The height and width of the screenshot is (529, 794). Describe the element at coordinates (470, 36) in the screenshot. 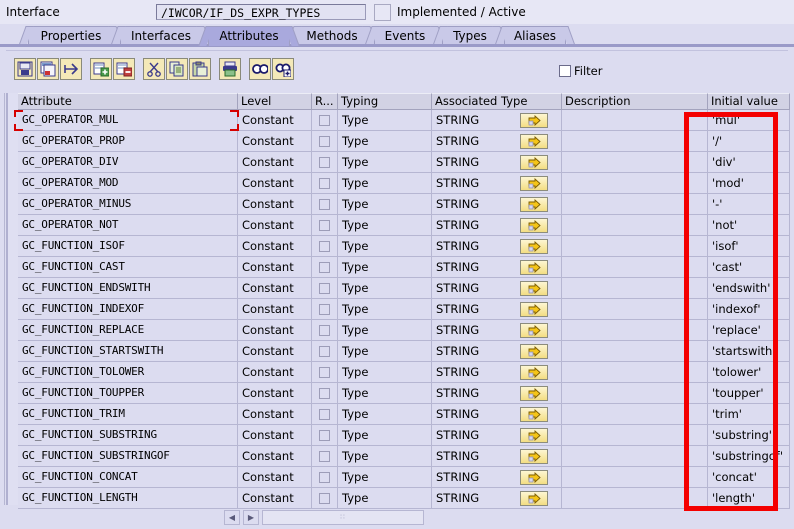

I see `tab-types: Types` at that location.